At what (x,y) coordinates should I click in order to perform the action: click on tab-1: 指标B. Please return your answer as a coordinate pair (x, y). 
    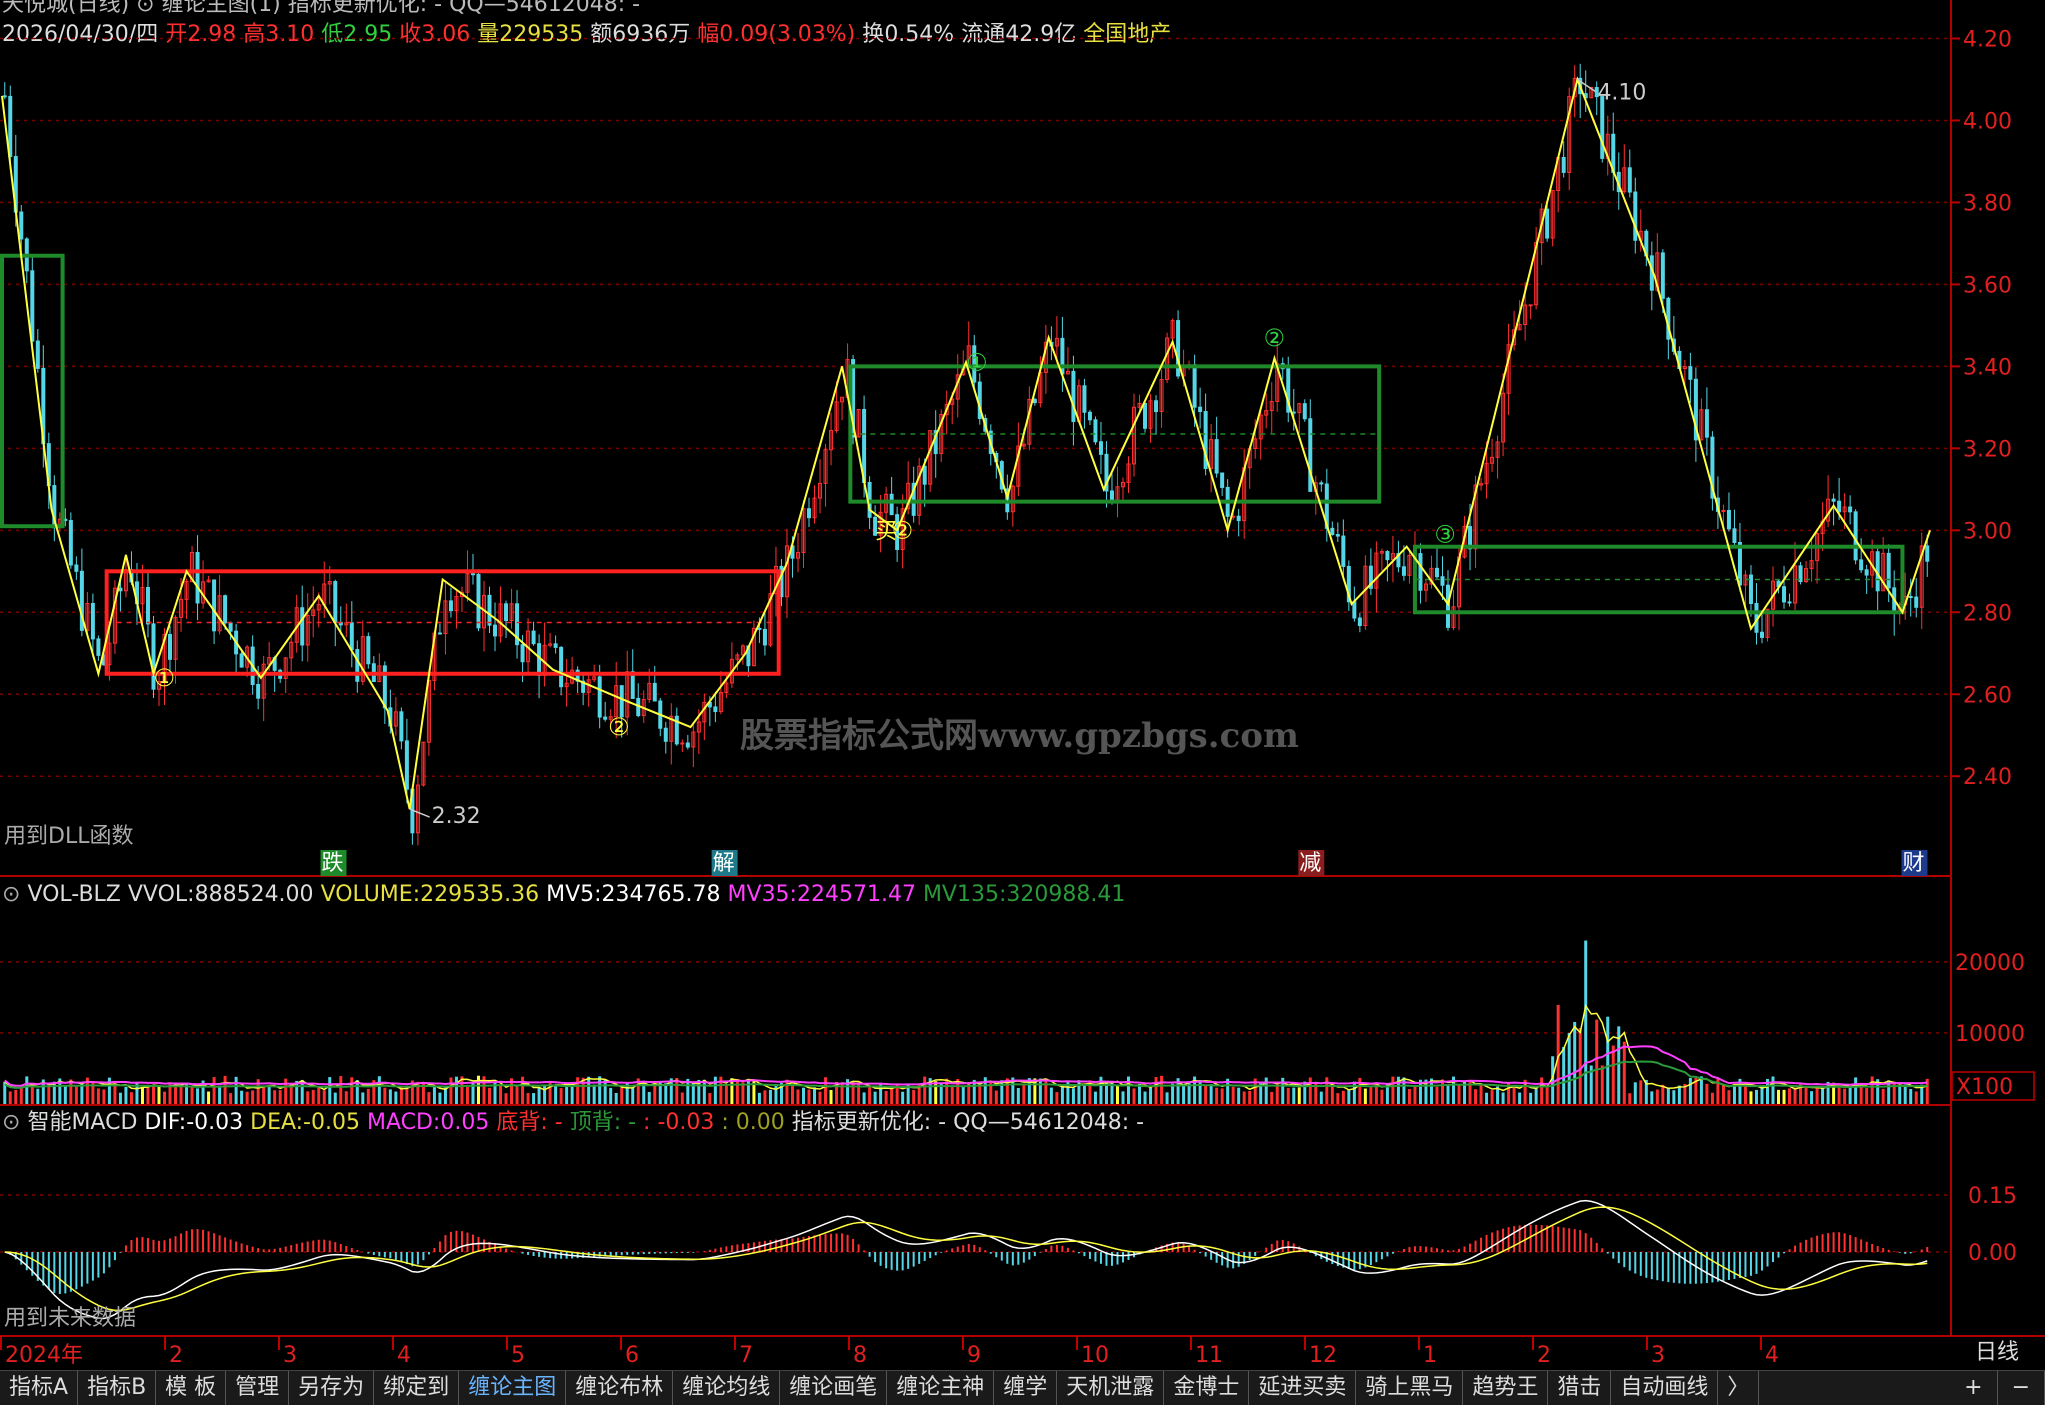
    Looking at the image, I should click on (117, 1388).